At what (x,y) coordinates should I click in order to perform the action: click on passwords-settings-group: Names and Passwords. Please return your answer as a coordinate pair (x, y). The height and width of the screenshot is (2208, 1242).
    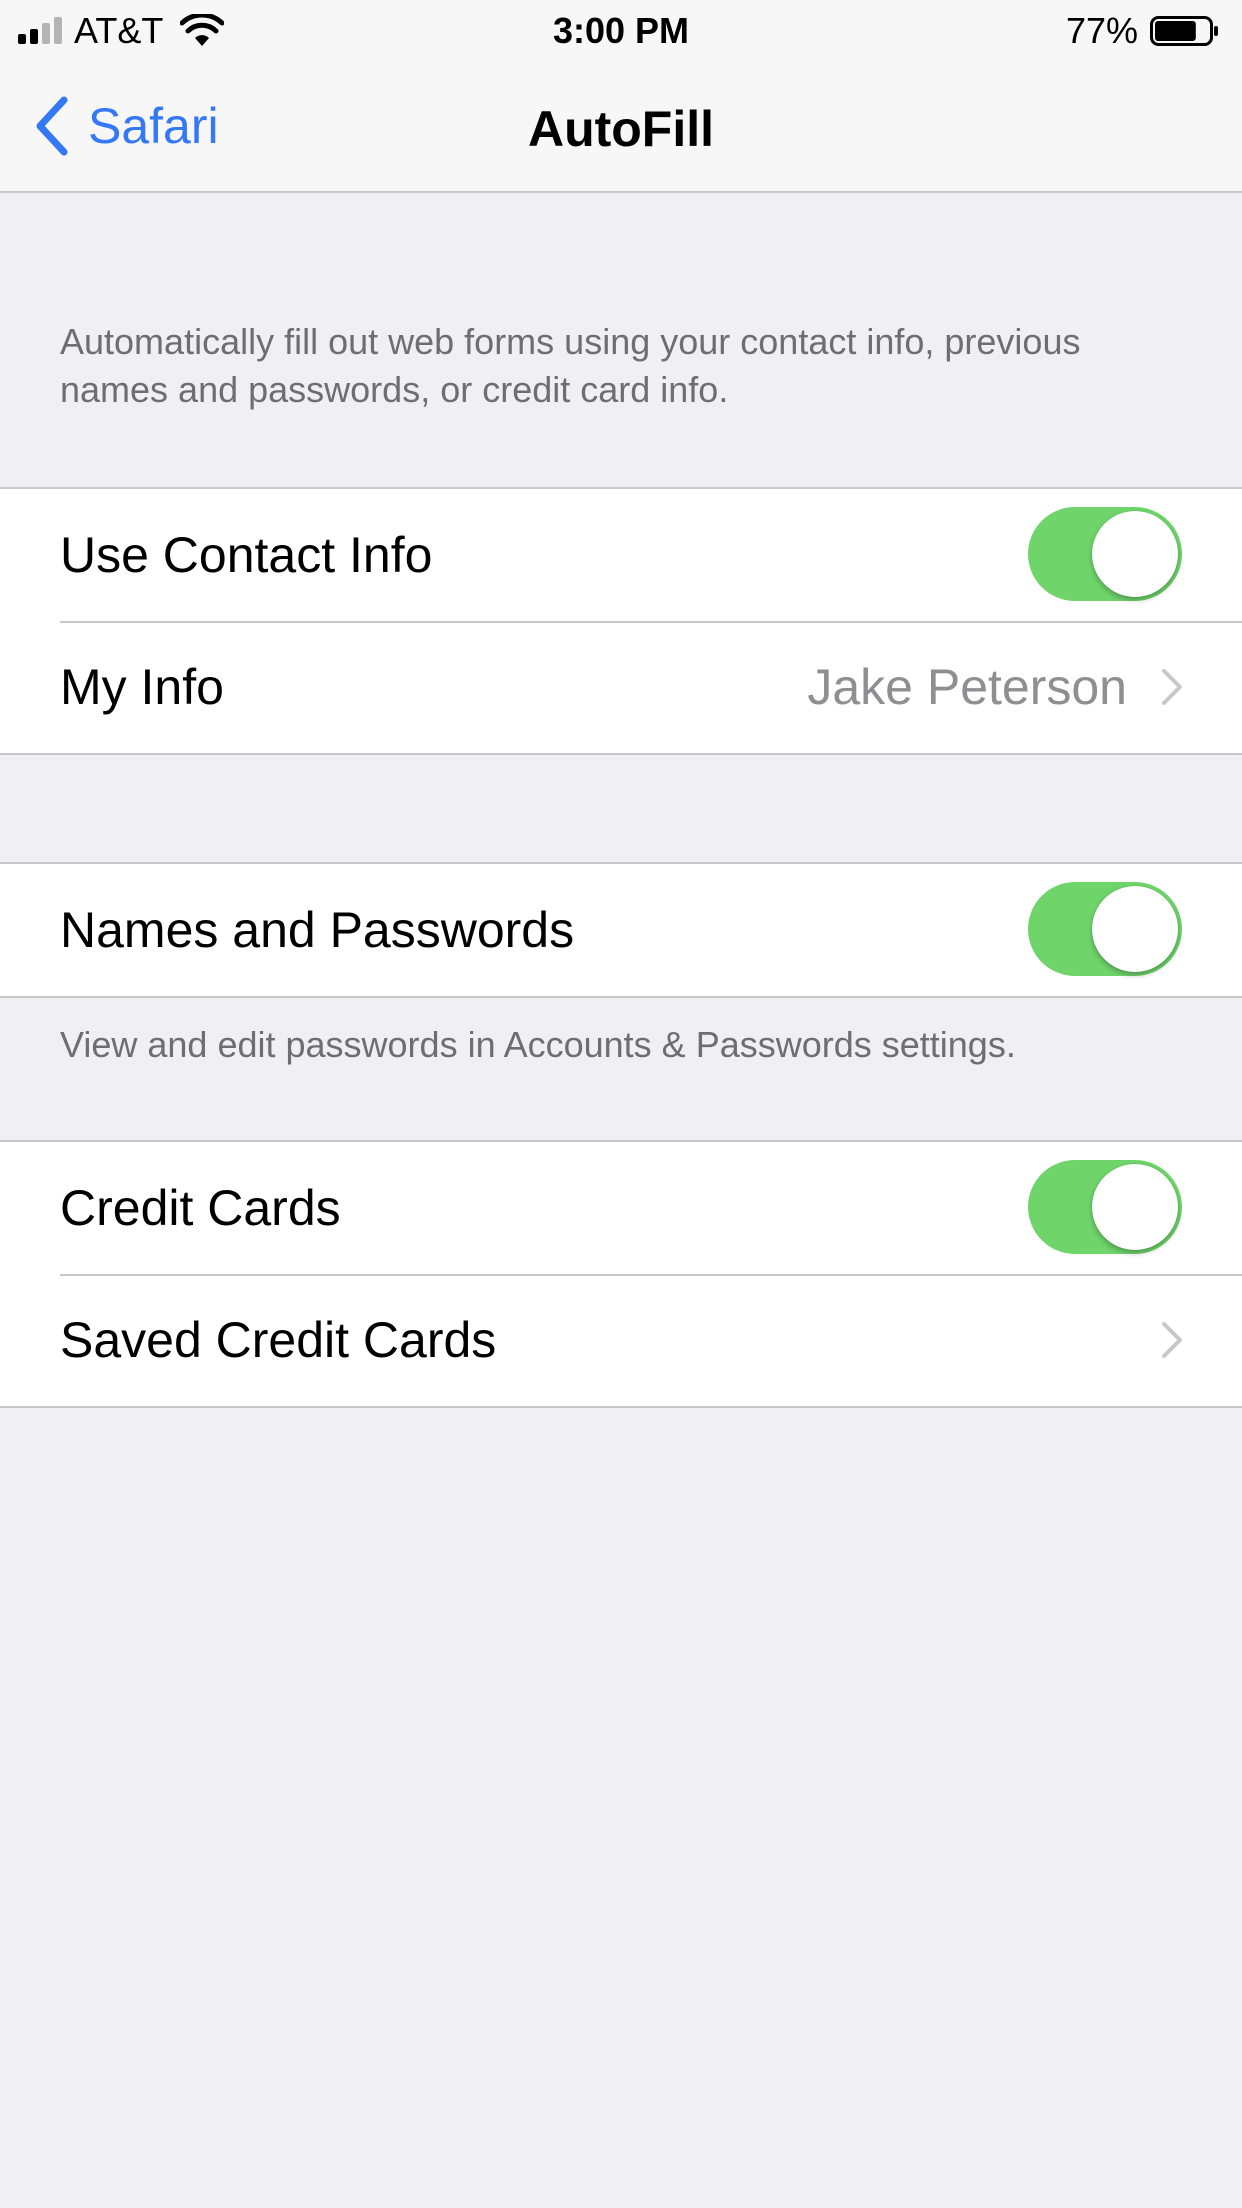
    Looking at the image, I should click on (621, 930).